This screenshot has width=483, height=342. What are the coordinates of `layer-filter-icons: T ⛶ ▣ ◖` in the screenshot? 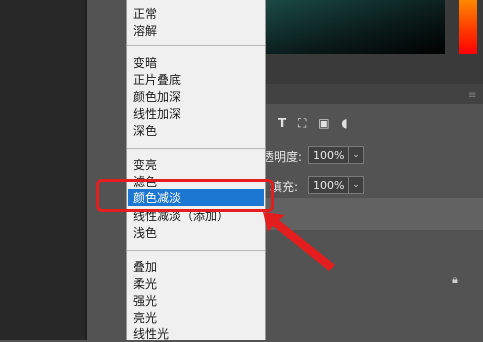 It's located at (313, 123).